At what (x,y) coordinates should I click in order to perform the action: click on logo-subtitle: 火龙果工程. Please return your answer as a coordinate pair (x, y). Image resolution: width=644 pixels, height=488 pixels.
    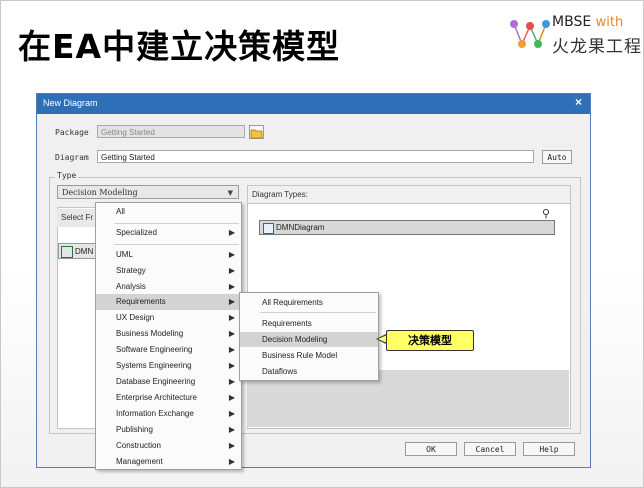
    Looking at the image, I should click on (597, 47).